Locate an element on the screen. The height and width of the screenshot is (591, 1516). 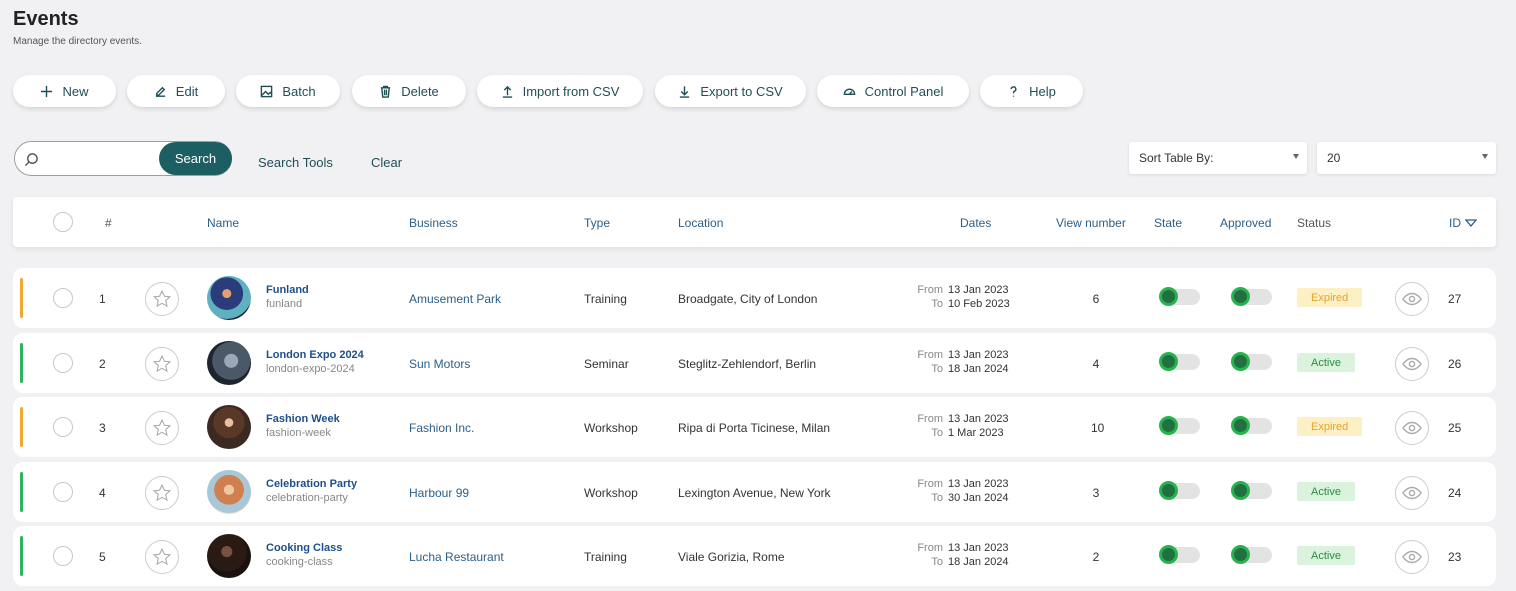
row-number: 1 is located at coordinates (102, 299).